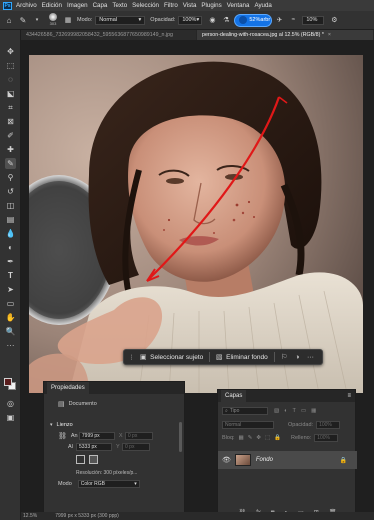  What do you see at coordinates (226, 460) in the screenshot?
I see `visibility-eye-icon: 👁` at bounding box center [226, 460].